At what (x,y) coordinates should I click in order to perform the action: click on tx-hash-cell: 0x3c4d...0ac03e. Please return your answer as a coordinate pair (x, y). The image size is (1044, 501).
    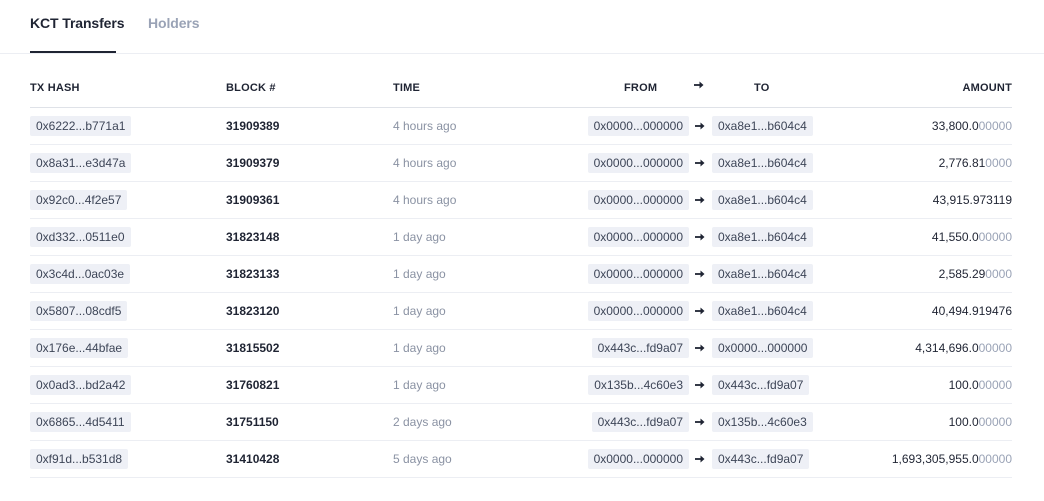
    Looking at the image, I should click on (80, 274).